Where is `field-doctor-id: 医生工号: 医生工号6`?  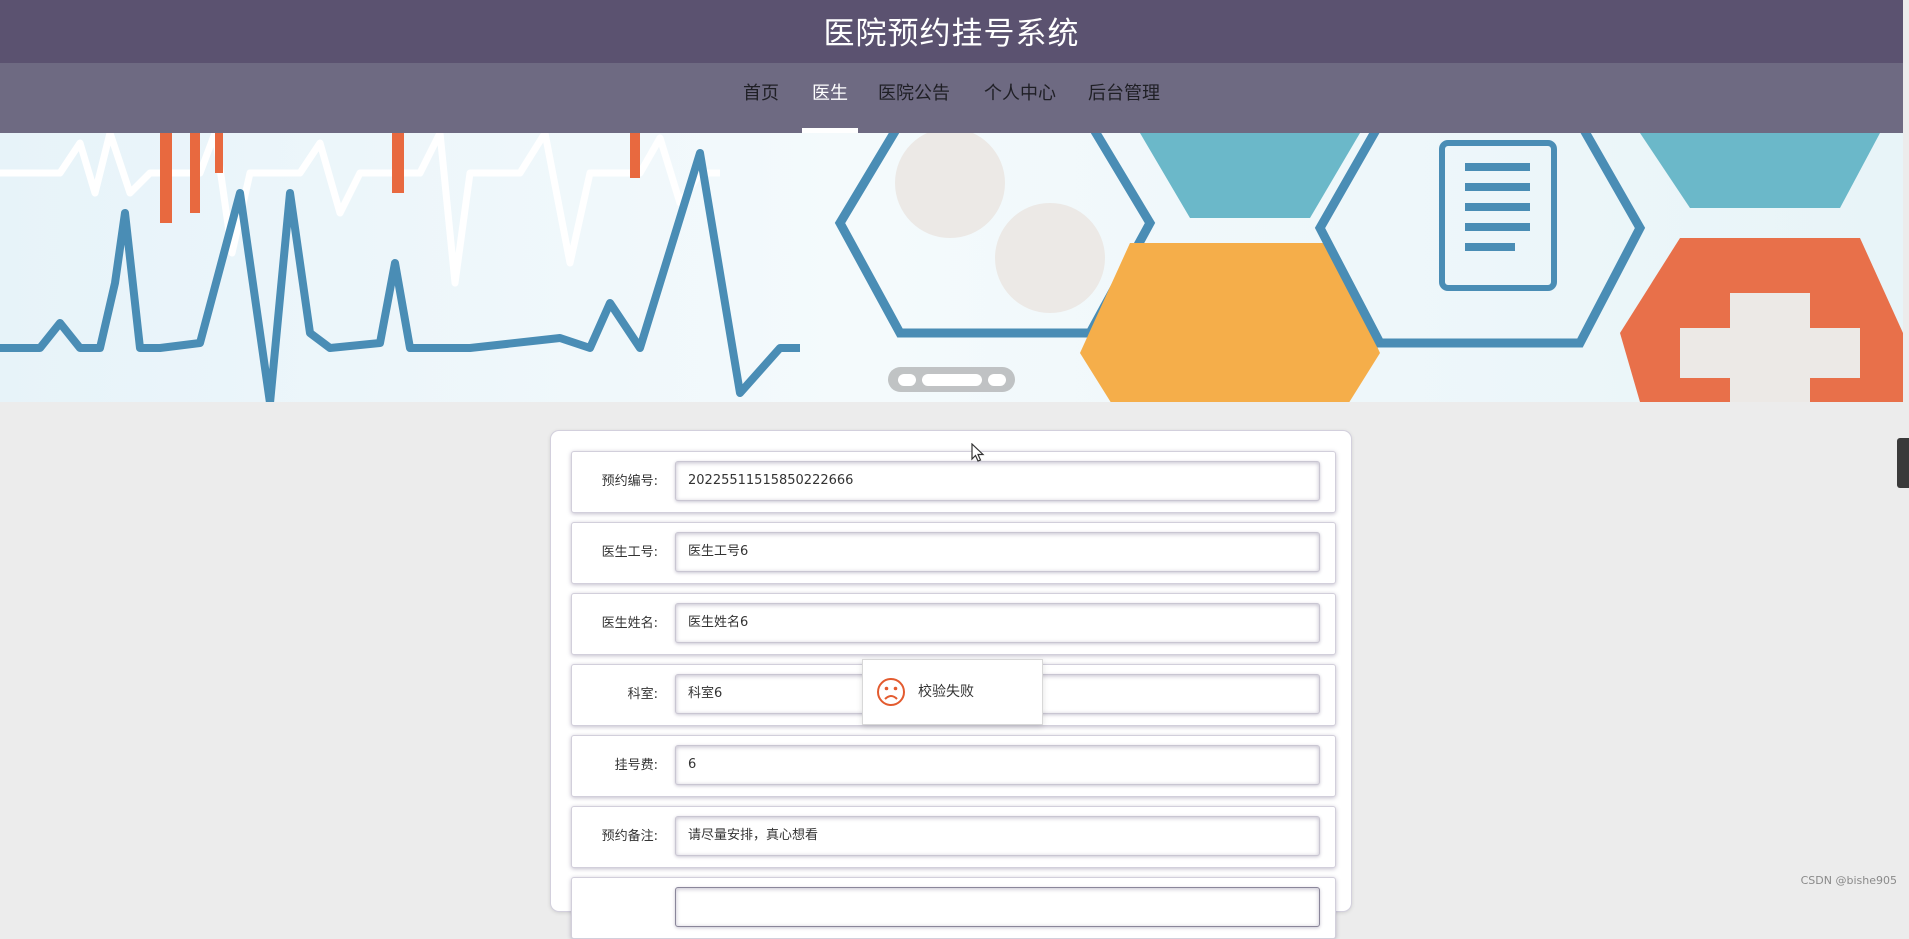
field-doctor-id: 医生工号: 医生工号6 is located at coordinates (953, 553).